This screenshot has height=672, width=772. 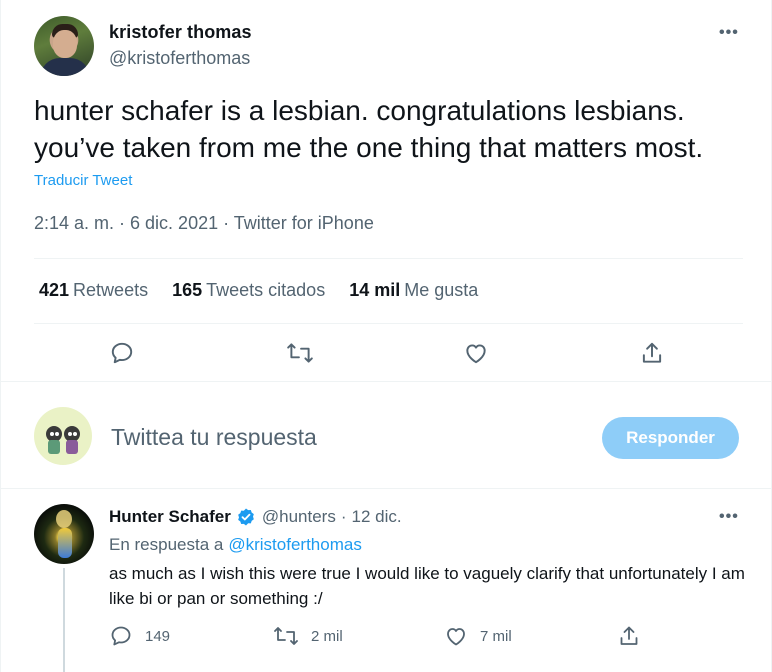 I want to click on quotes-stat: 165 Tweets citados, so click(x=248, y=290).